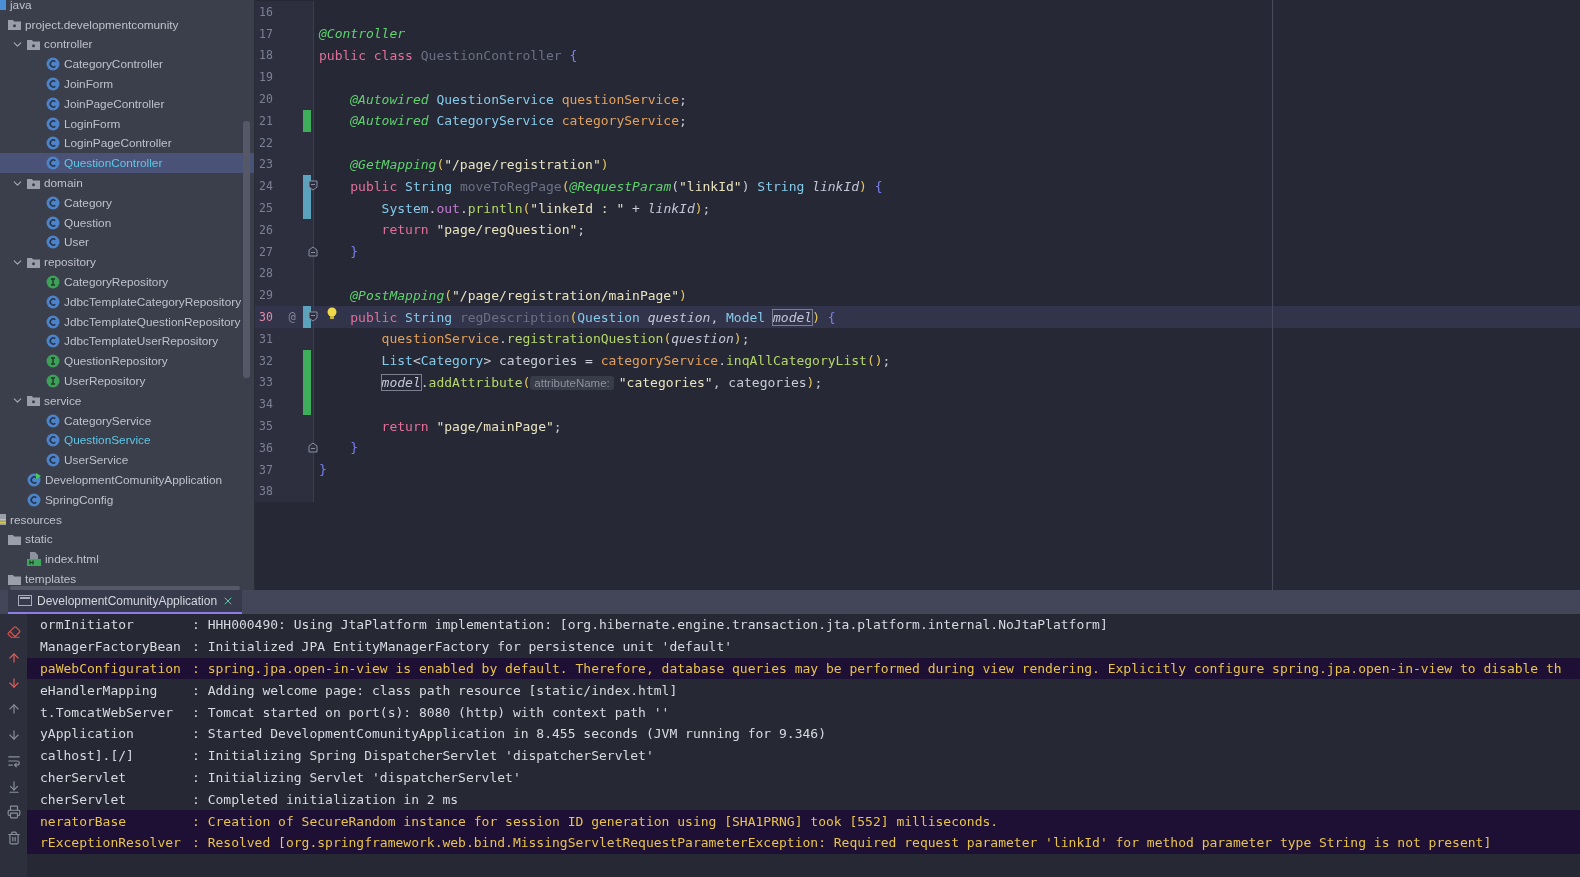 This screenshot has width=1580, height=877. Describe the element at coordinates (266, 405) in the screenshot. I see `line-number: 34` at that location.